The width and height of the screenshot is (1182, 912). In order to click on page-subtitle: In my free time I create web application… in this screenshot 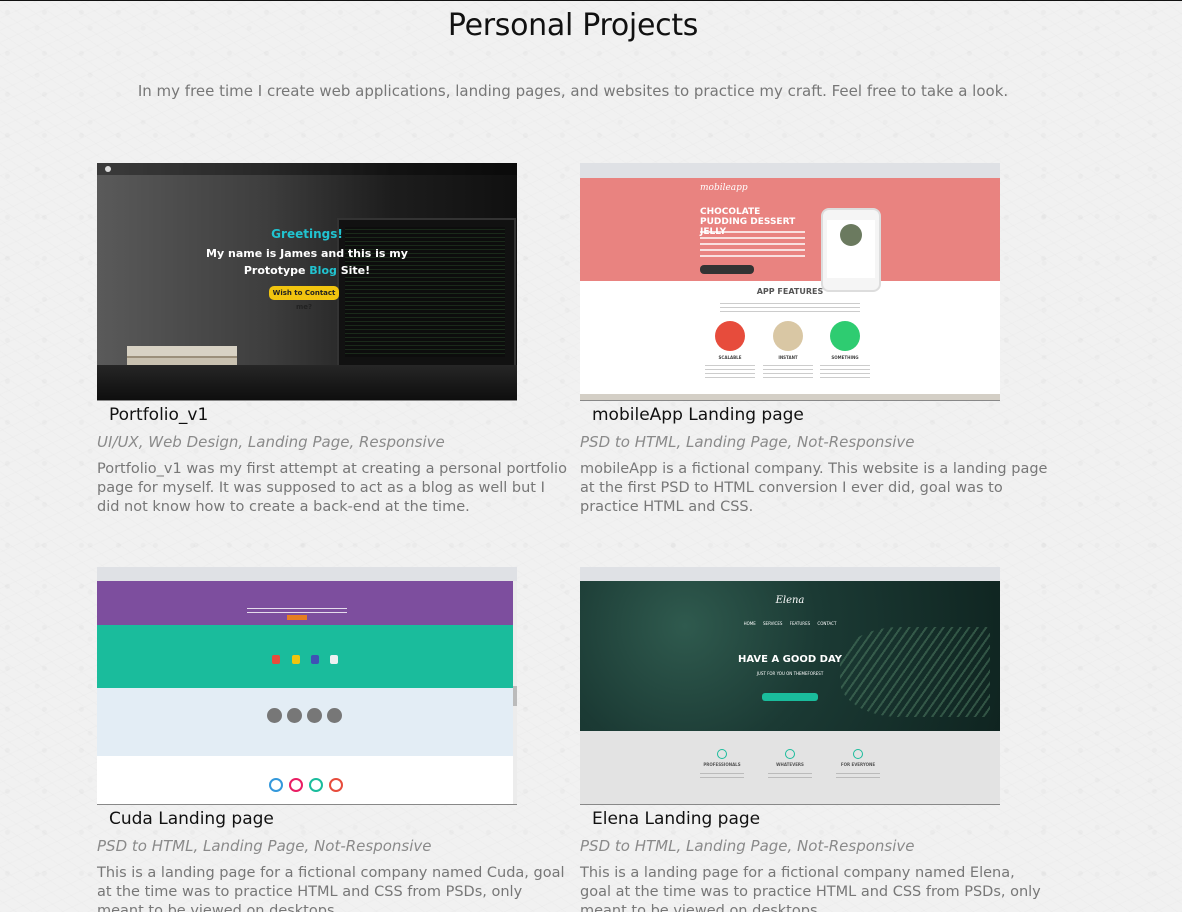, I will do `click(573, 91)`.